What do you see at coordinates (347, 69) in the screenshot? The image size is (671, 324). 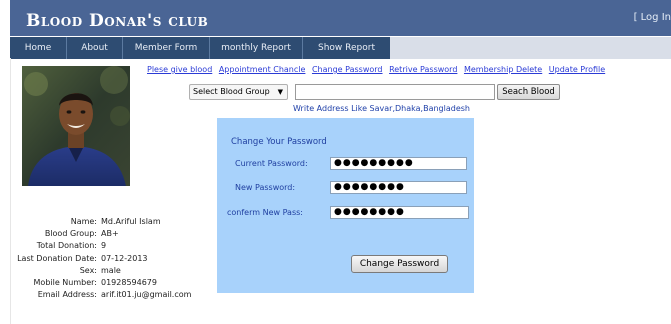 I see `link-change-password: Change Password` at bounding box center [347, 69].